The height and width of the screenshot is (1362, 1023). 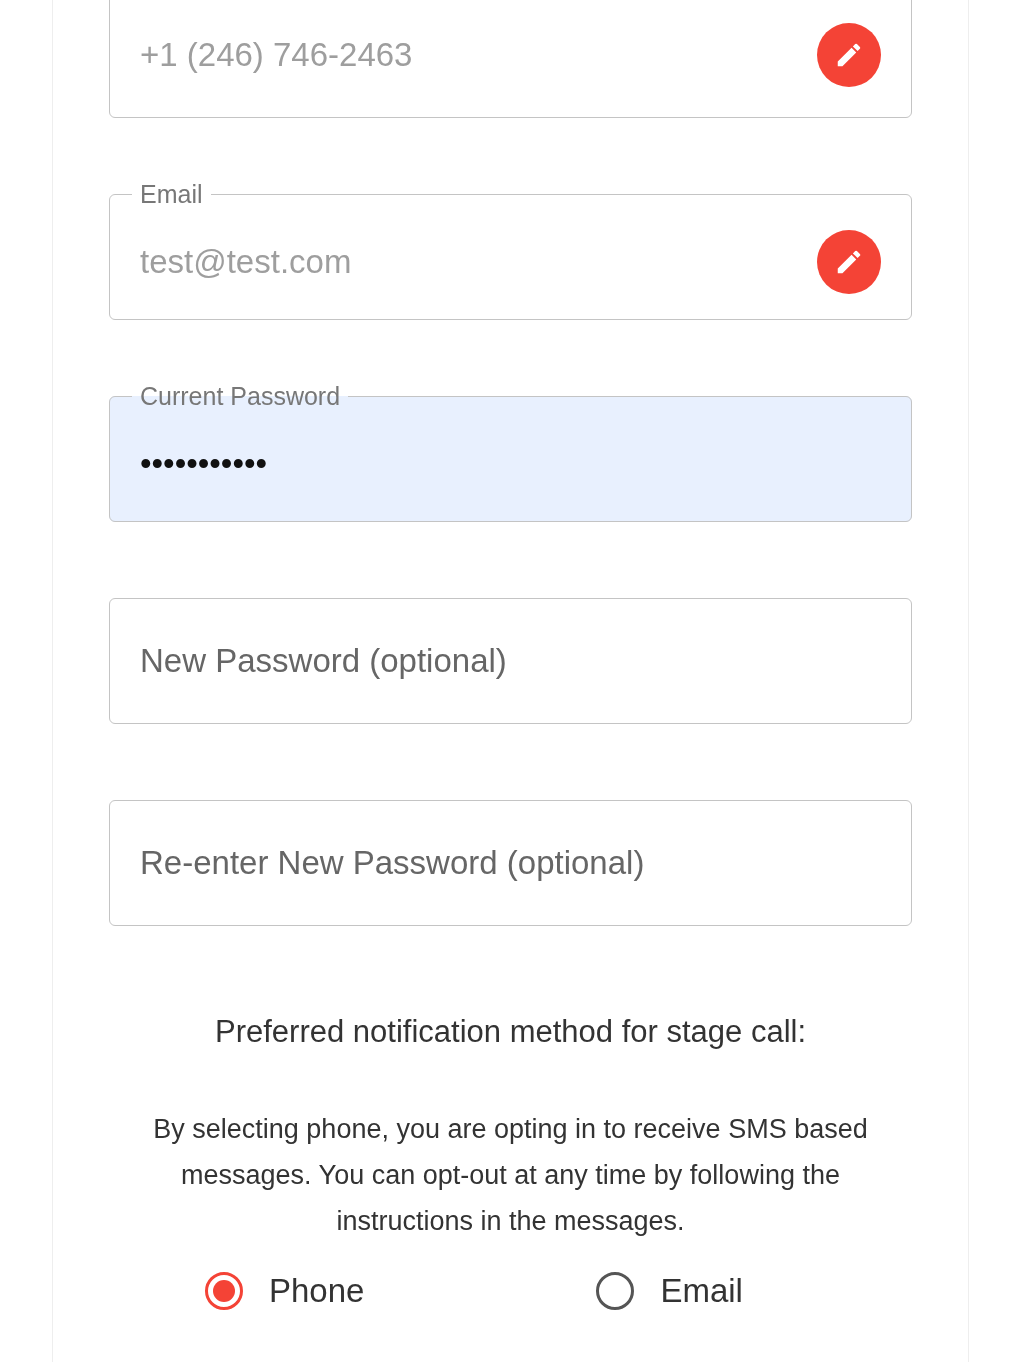 What do you see at coordinates (669, 1291) in the screenshot?
I see `radio-option: Email` at bounding box center [669, 1291].